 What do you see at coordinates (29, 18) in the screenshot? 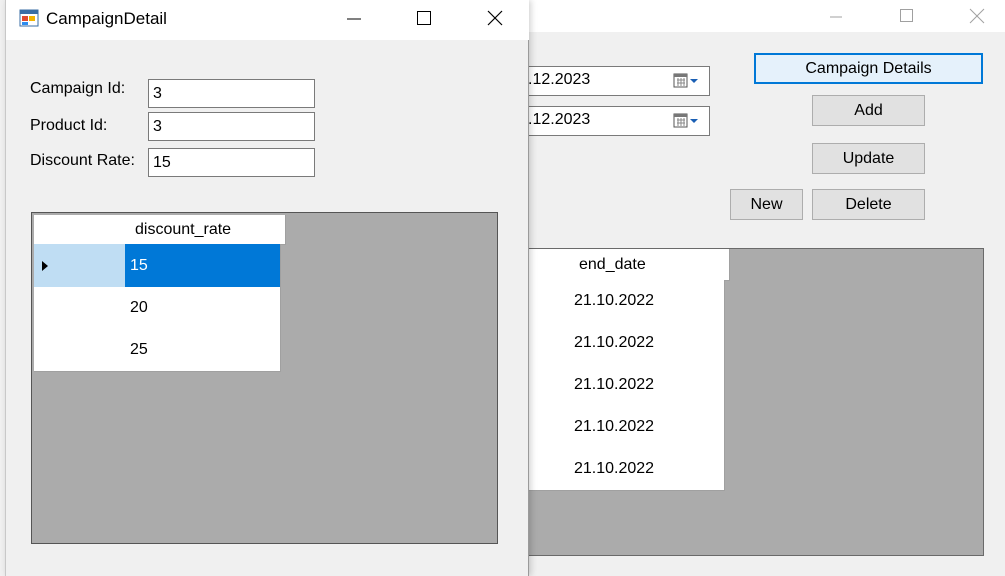
I see `app-form-icon` at bounding box center [29, 18].